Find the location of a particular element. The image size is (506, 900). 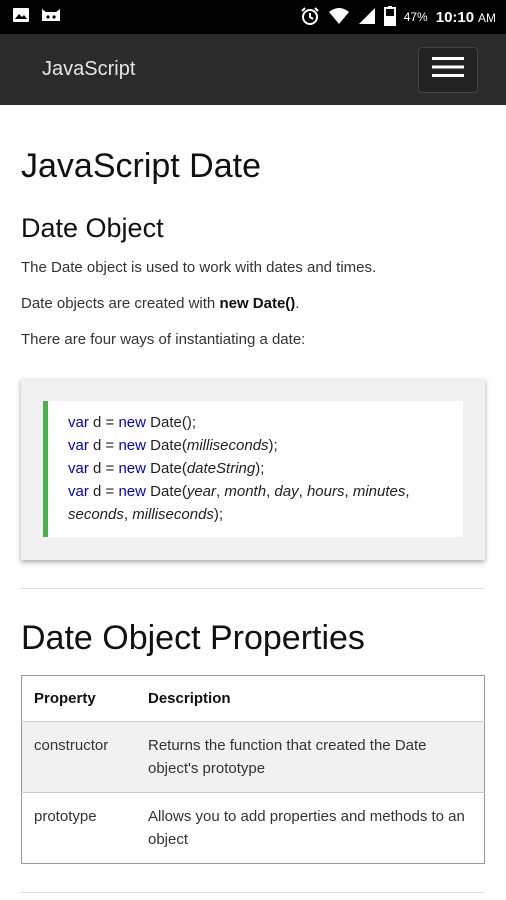

table-header-property: Property is located at coordinates (78, 698).